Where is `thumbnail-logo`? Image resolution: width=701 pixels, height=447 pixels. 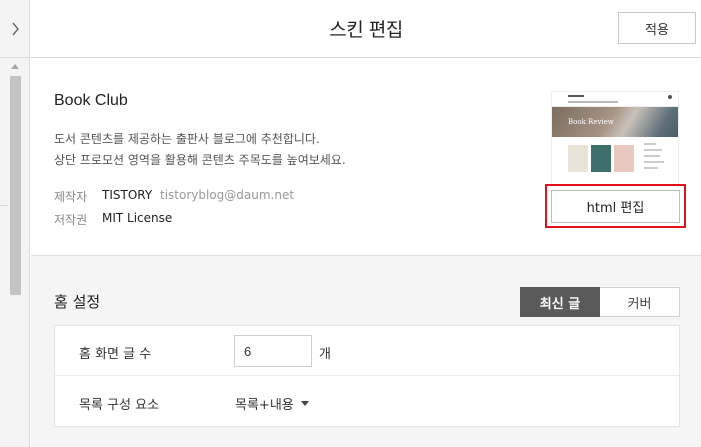
thumbnail-logo is located at coordinates (576, 96).